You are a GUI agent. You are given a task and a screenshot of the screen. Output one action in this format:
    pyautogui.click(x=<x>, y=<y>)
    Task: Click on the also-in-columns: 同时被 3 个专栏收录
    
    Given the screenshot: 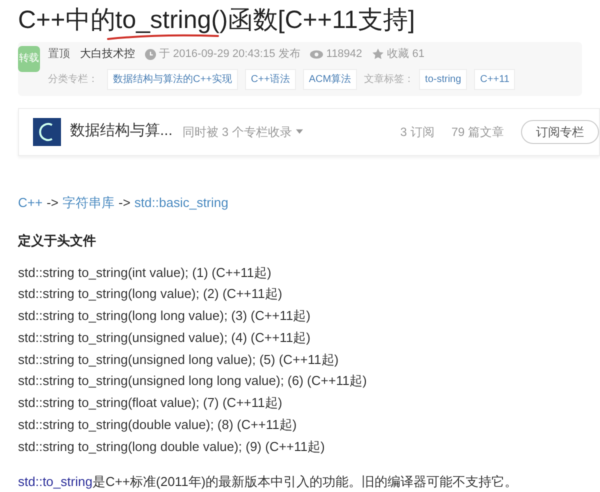 What is the action you would take?
    pyautogui.click(x=242, y=131)
    